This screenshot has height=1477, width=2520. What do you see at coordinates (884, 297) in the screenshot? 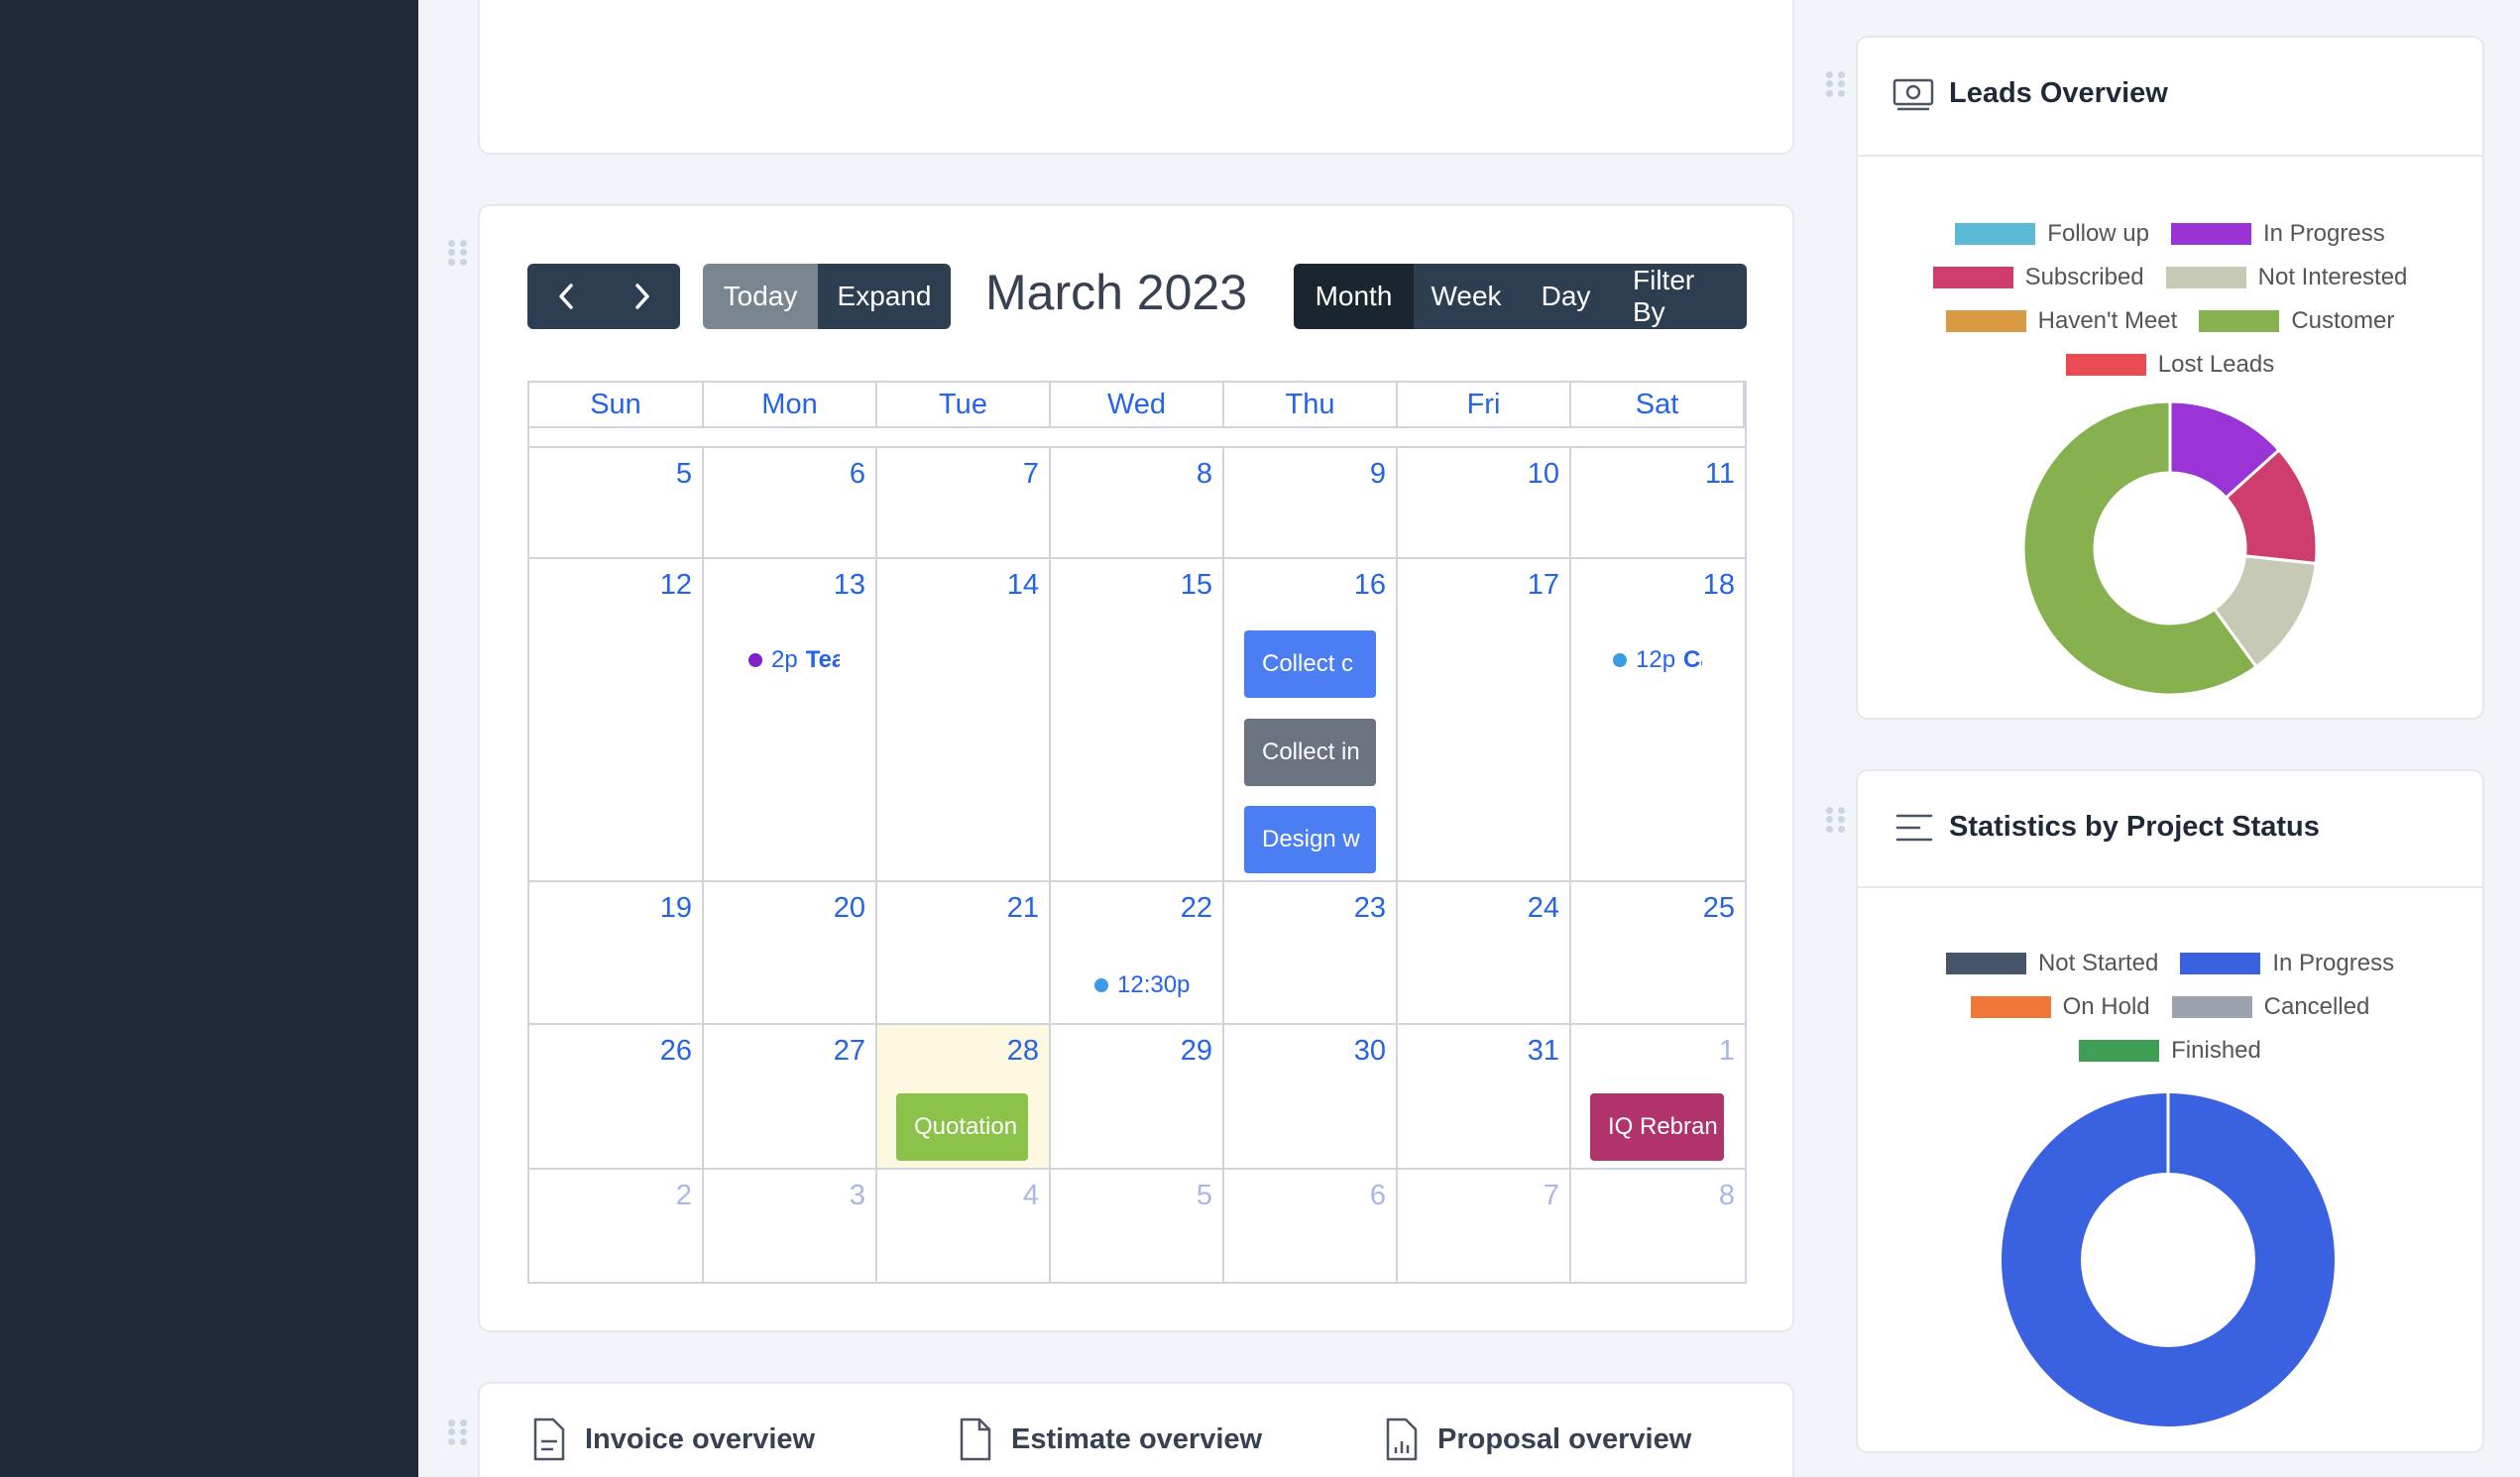
I see `expand-button: Expand` at bounding box center [884, 297].